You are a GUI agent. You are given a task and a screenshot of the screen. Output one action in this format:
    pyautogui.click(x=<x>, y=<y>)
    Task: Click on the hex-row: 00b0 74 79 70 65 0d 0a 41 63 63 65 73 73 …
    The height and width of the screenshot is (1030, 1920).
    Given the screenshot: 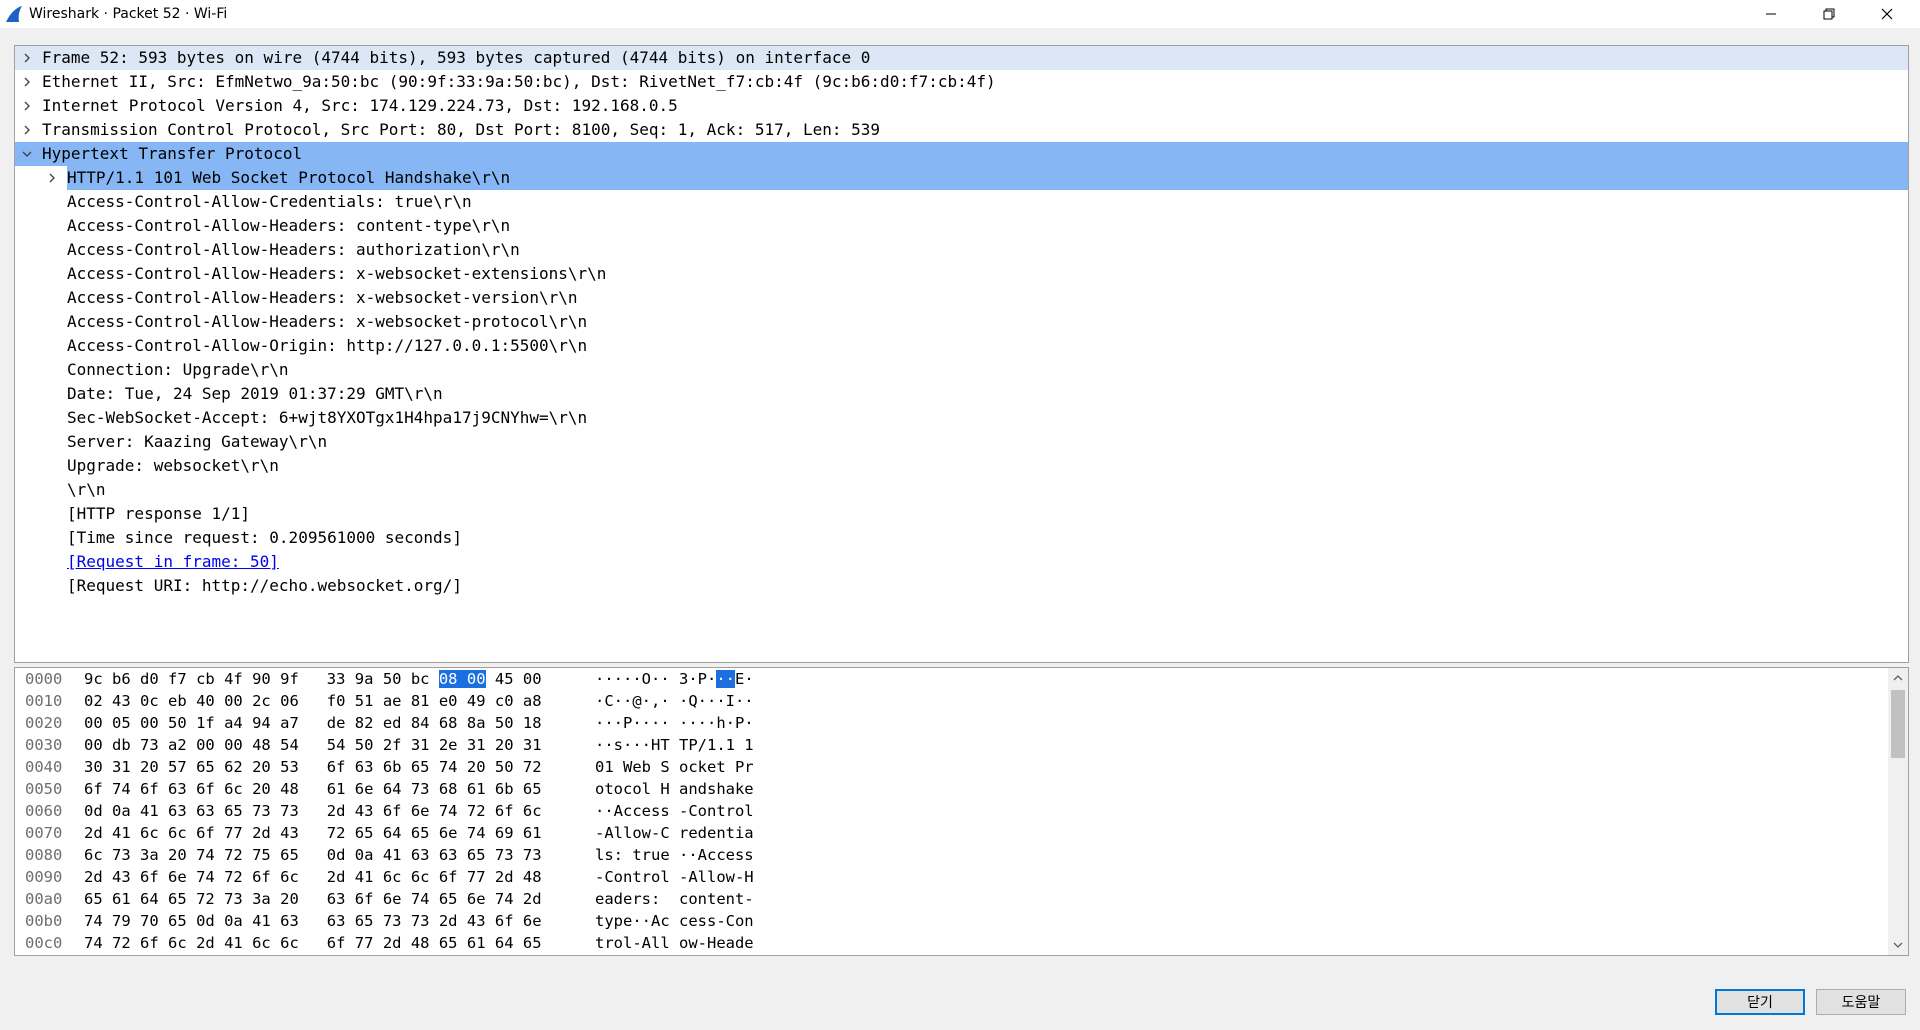 What is the action you would take?
    pyautogui.click(x=961, y=921)
    